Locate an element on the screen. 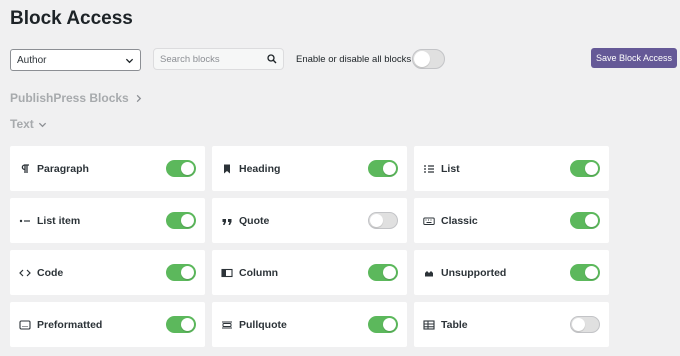 The width and height of the screenshot is (680, 356). category-toggle-text: Text is located at coordinates (28, 124).